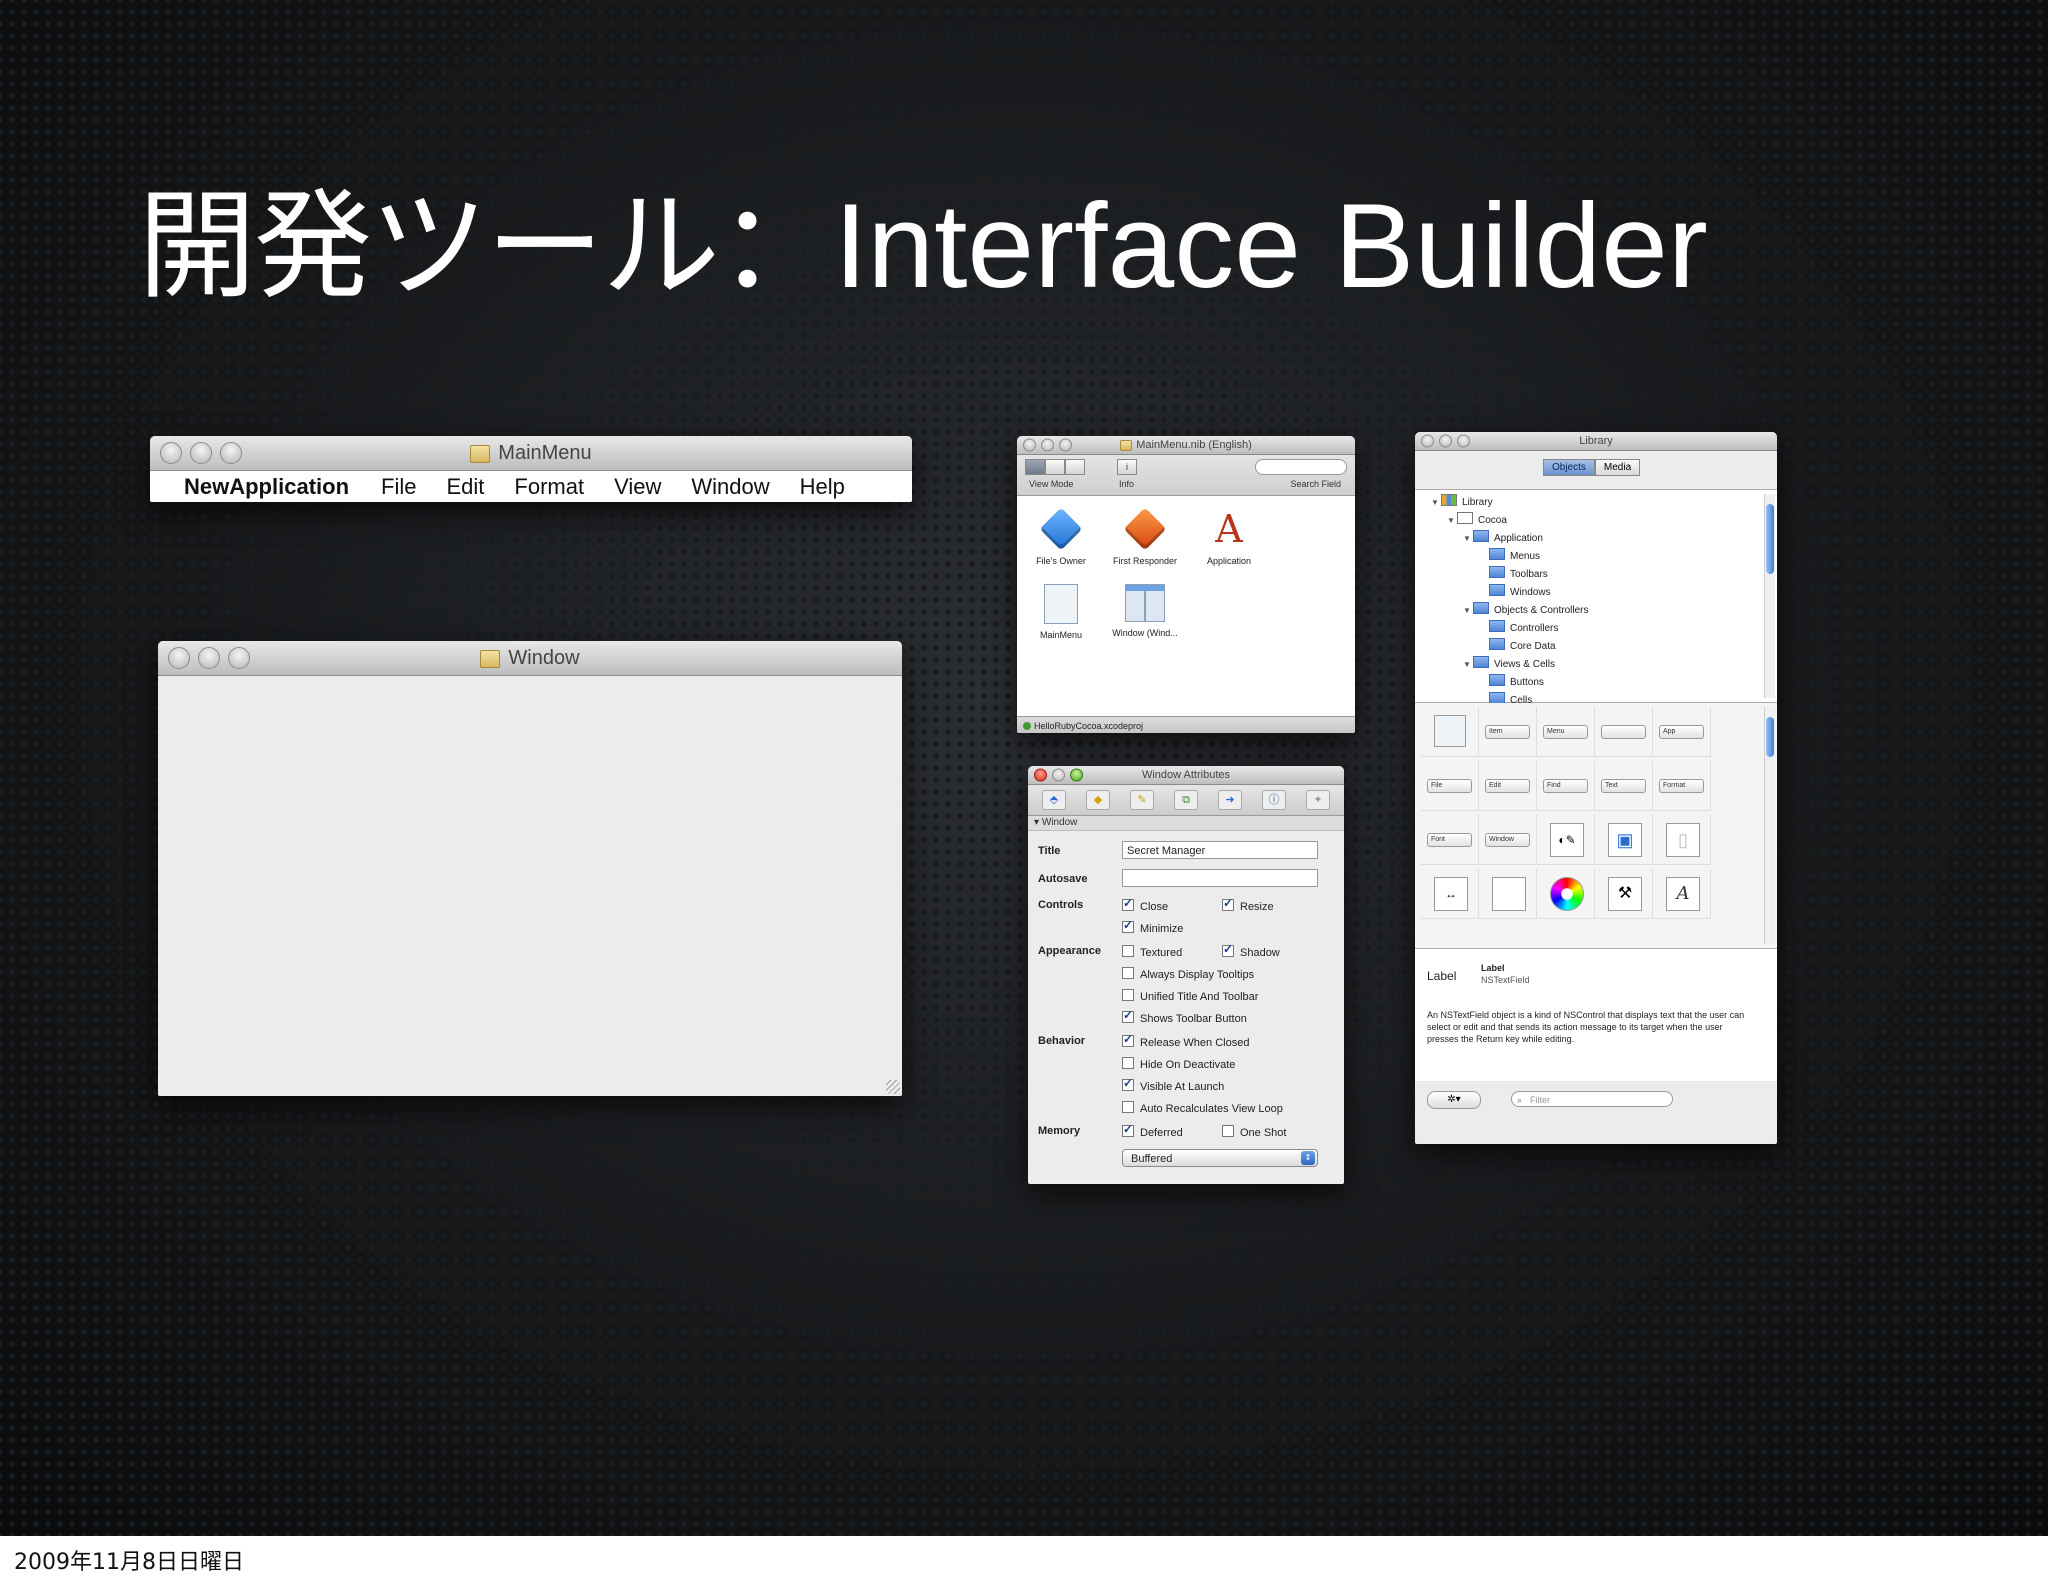  Describe the element at coordinates (730, 487) in the screenshot. I see `menu-item-window: Window` at that location.